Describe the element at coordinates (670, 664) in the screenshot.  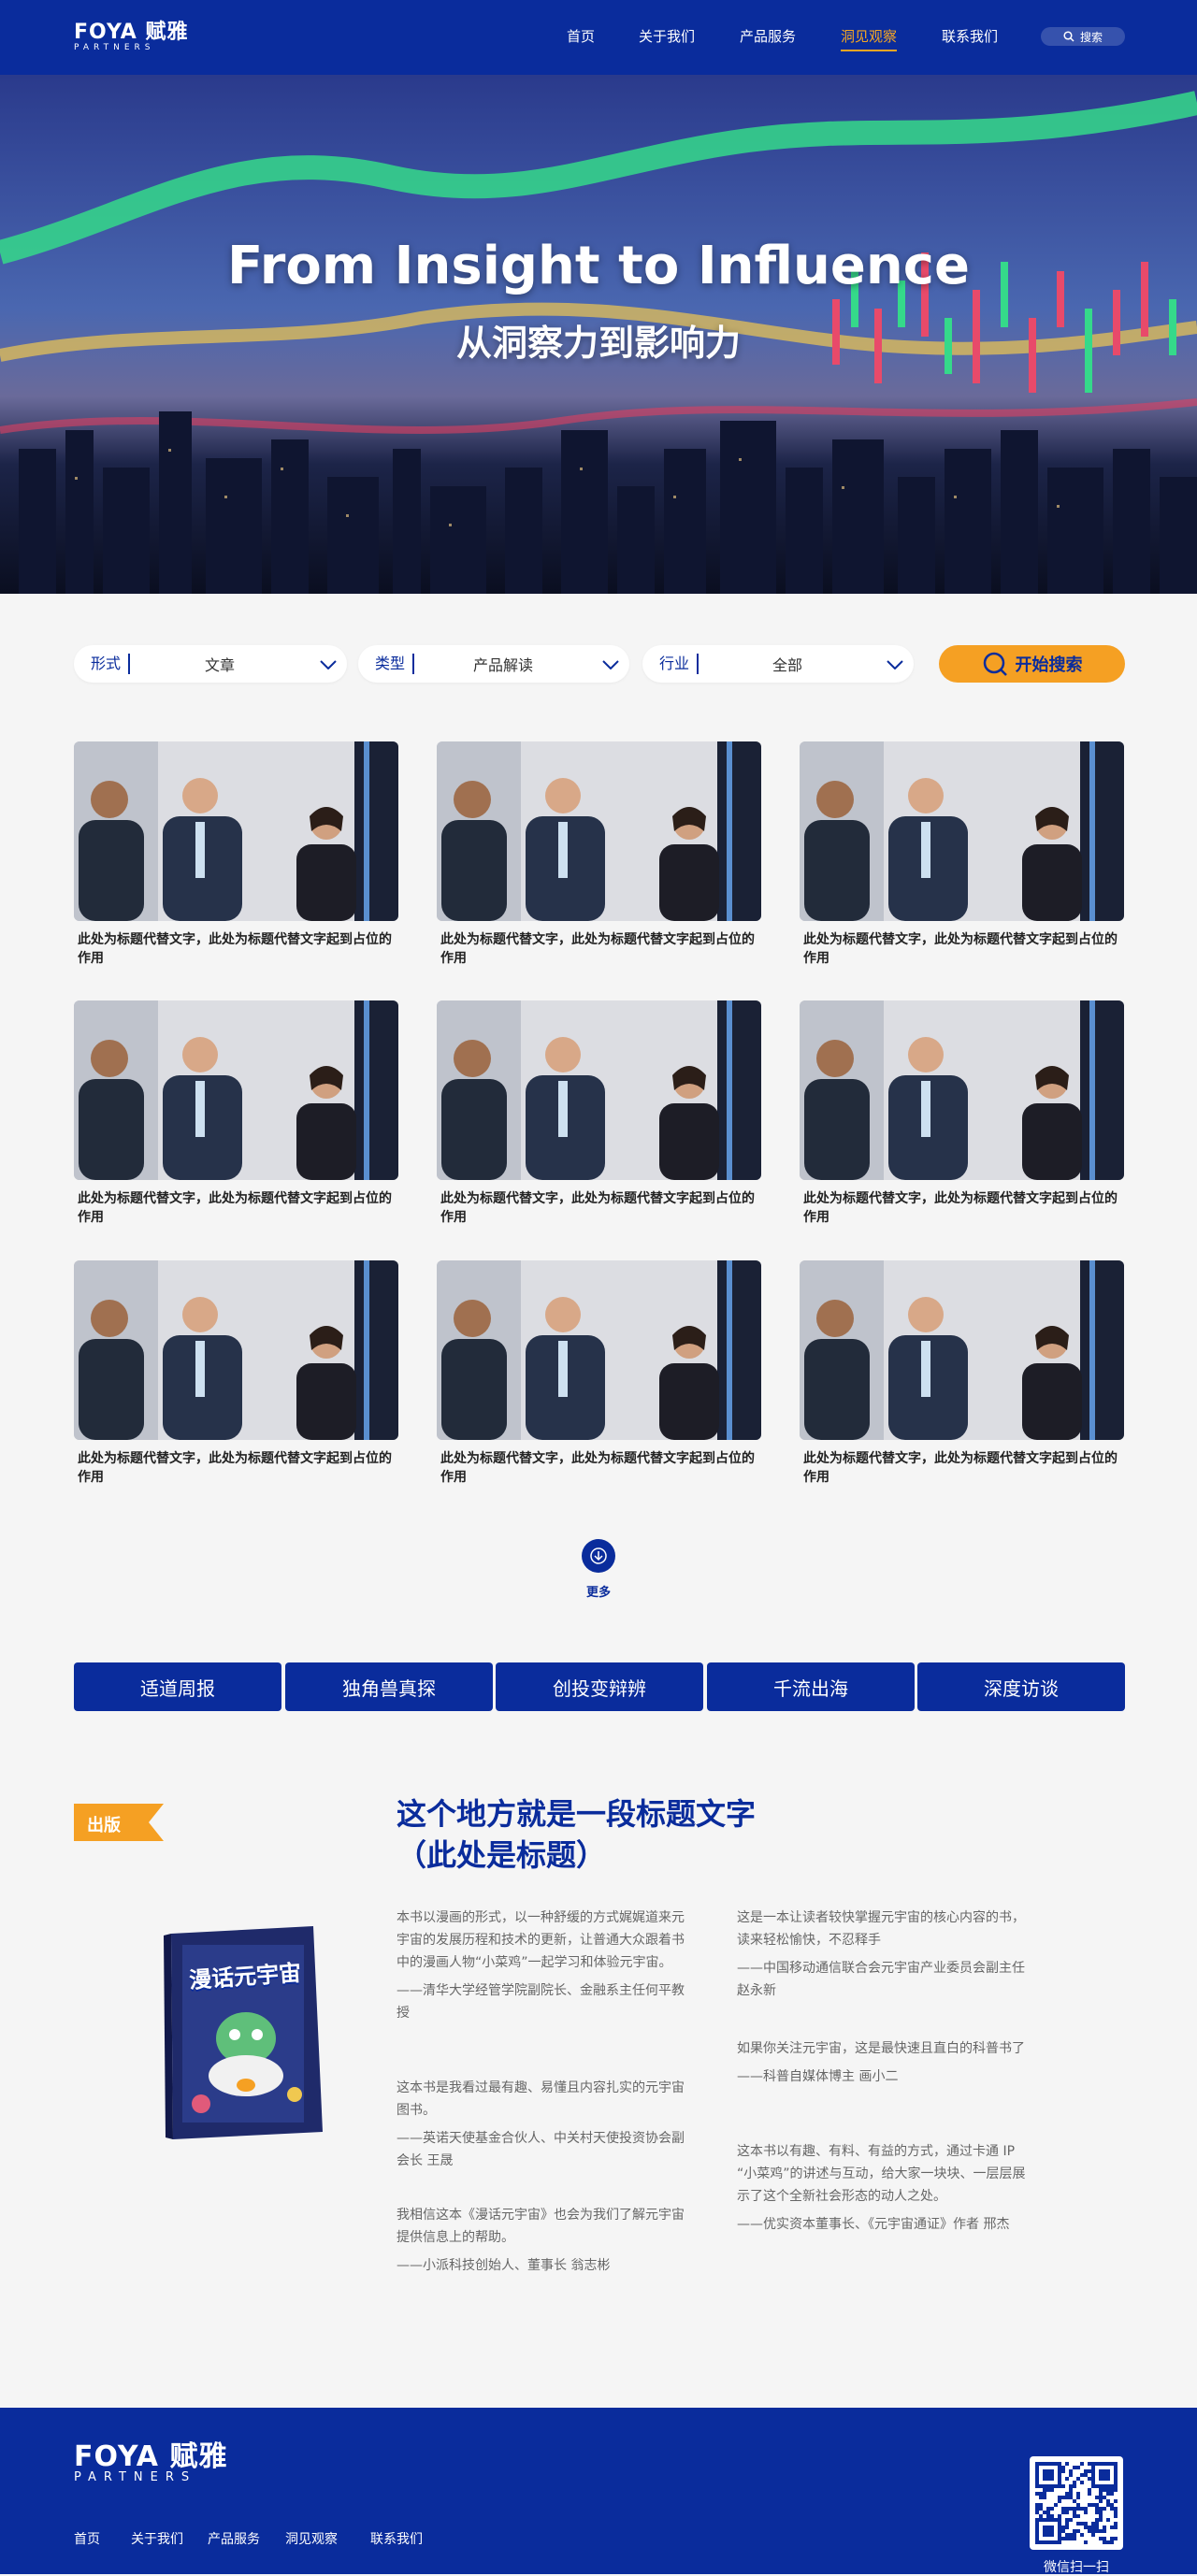
I see `filter-industry-label: 行业` at that location.